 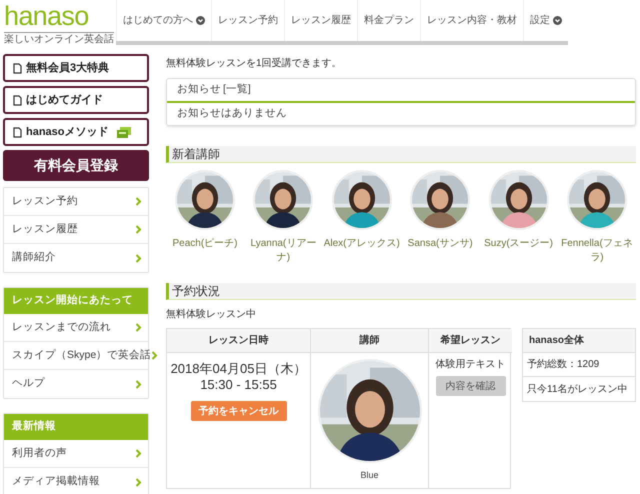 I want to click on teacher-name: Sansa(サンサ), so click(x=440, y=244).